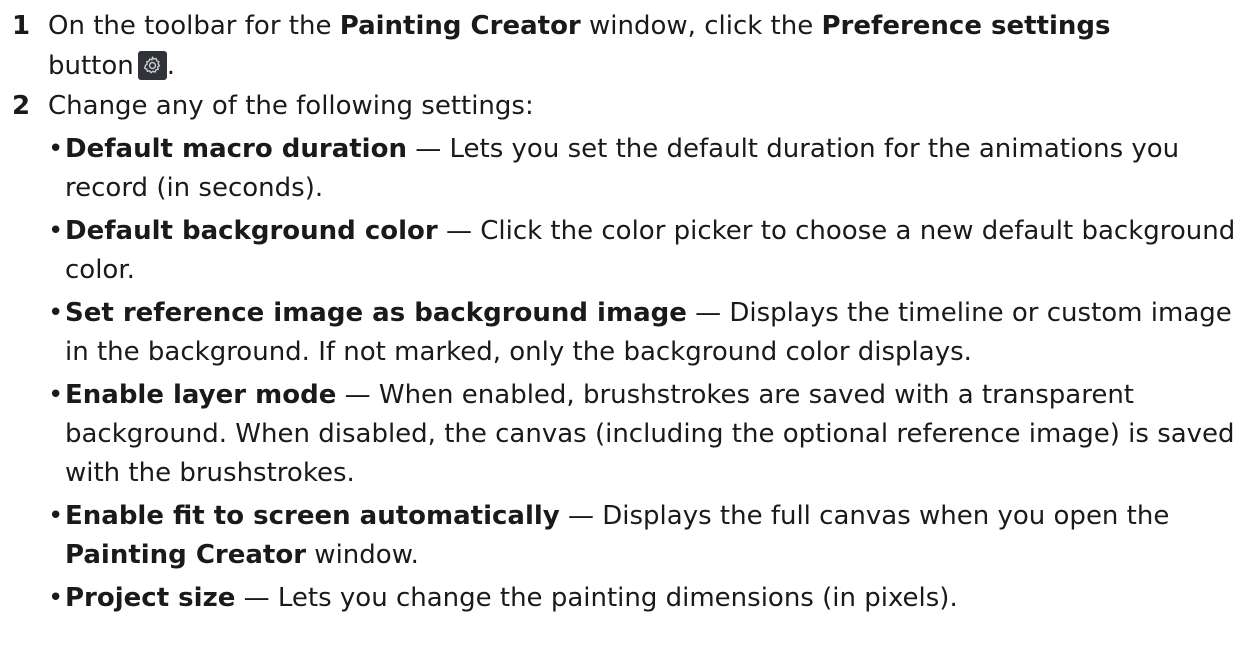 This screenshot has width=1260, height=653. What do you see at coordinates (21, 106) in the screenshot?
I see `step-number: 2` at bounding box center [21, 106].